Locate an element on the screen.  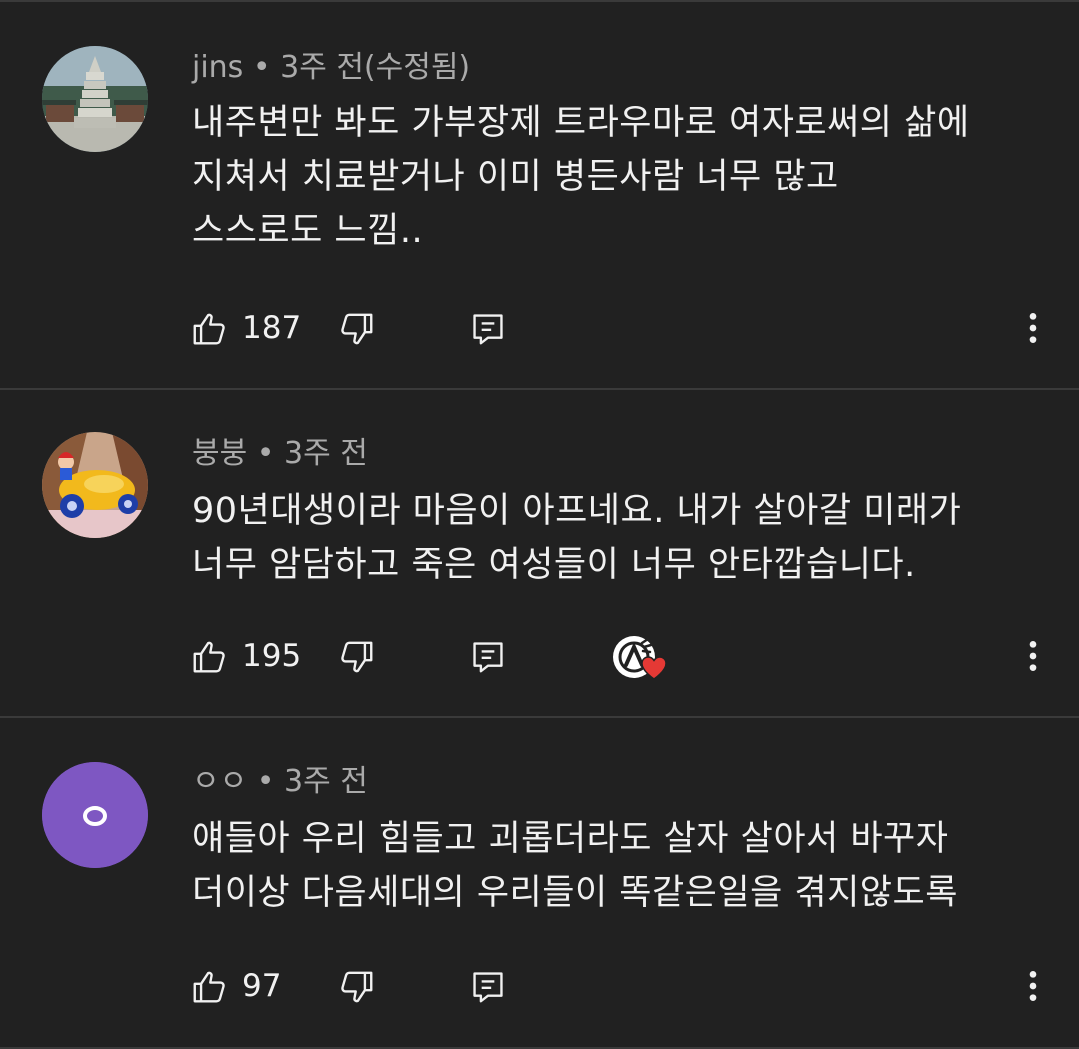
creator-heart-icon is located at coordinates (640, 658).